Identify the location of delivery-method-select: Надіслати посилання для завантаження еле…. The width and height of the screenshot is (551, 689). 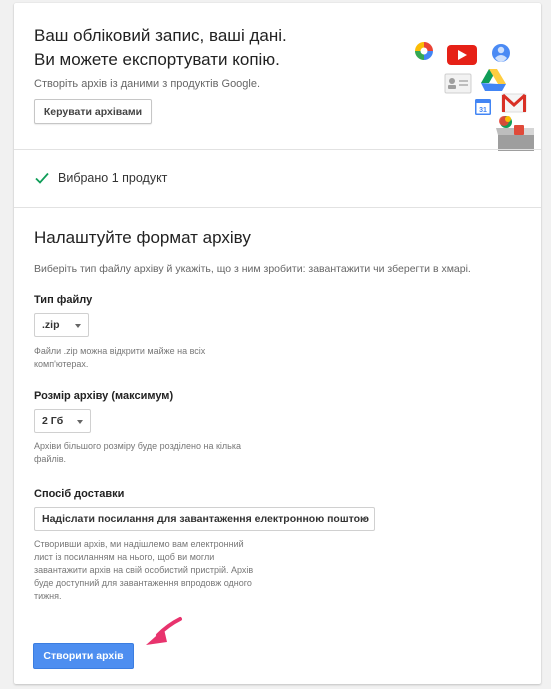
(204, 519).